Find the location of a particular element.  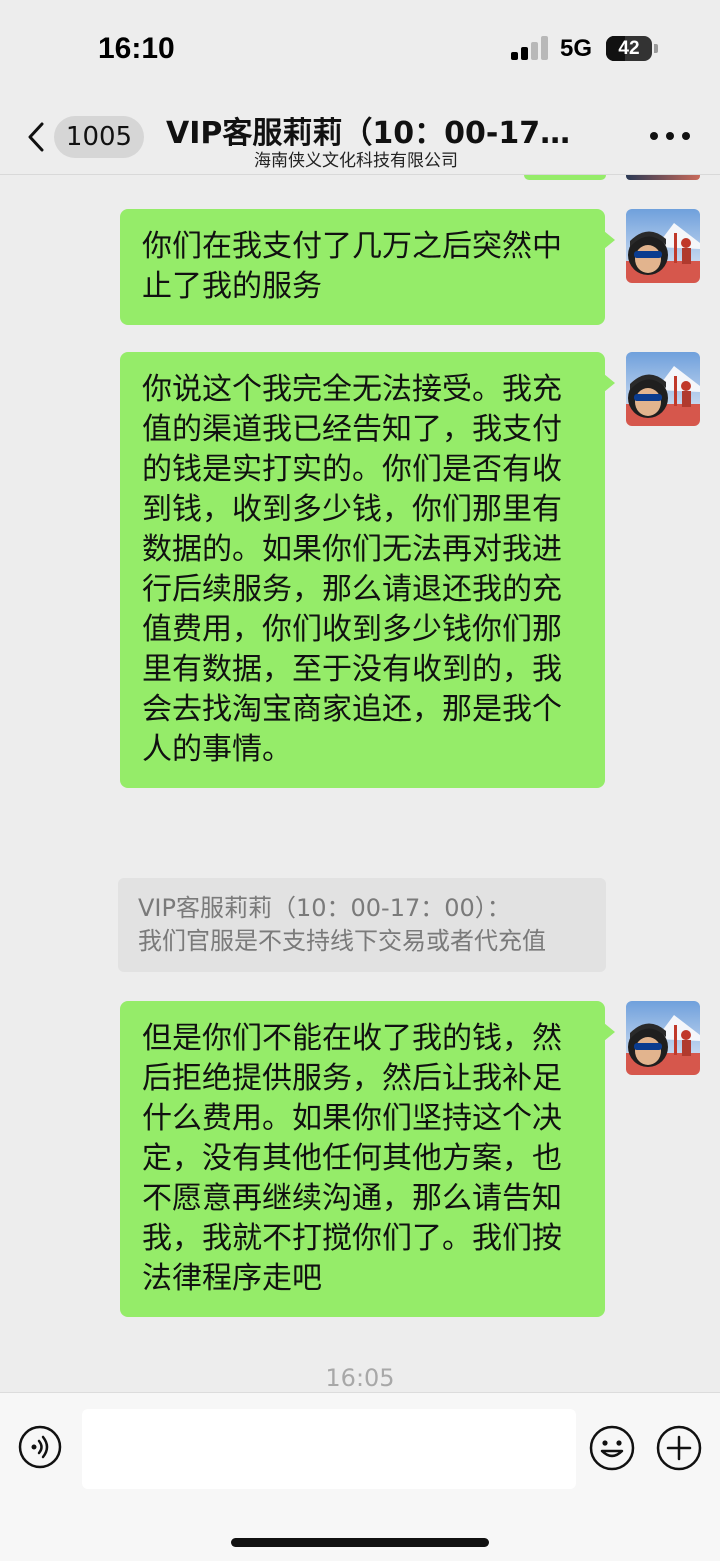

cellular-signal-icon is located at coordinates (530, 48).